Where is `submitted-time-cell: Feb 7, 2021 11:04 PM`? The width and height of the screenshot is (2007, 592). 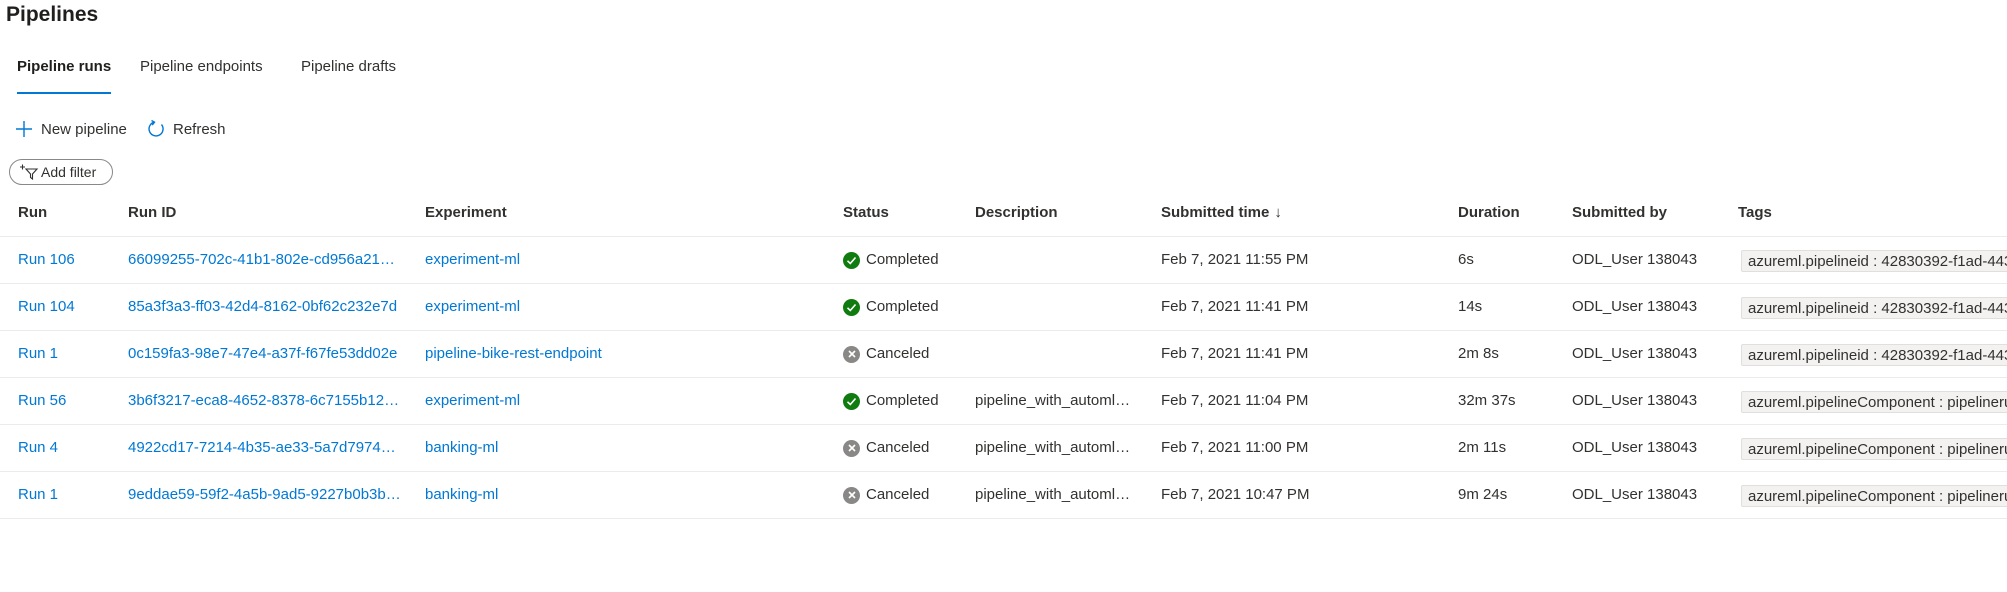 submitted-time-cell: Feb 7, 2021 11:04 PM is located at coordinates (1235, 400).